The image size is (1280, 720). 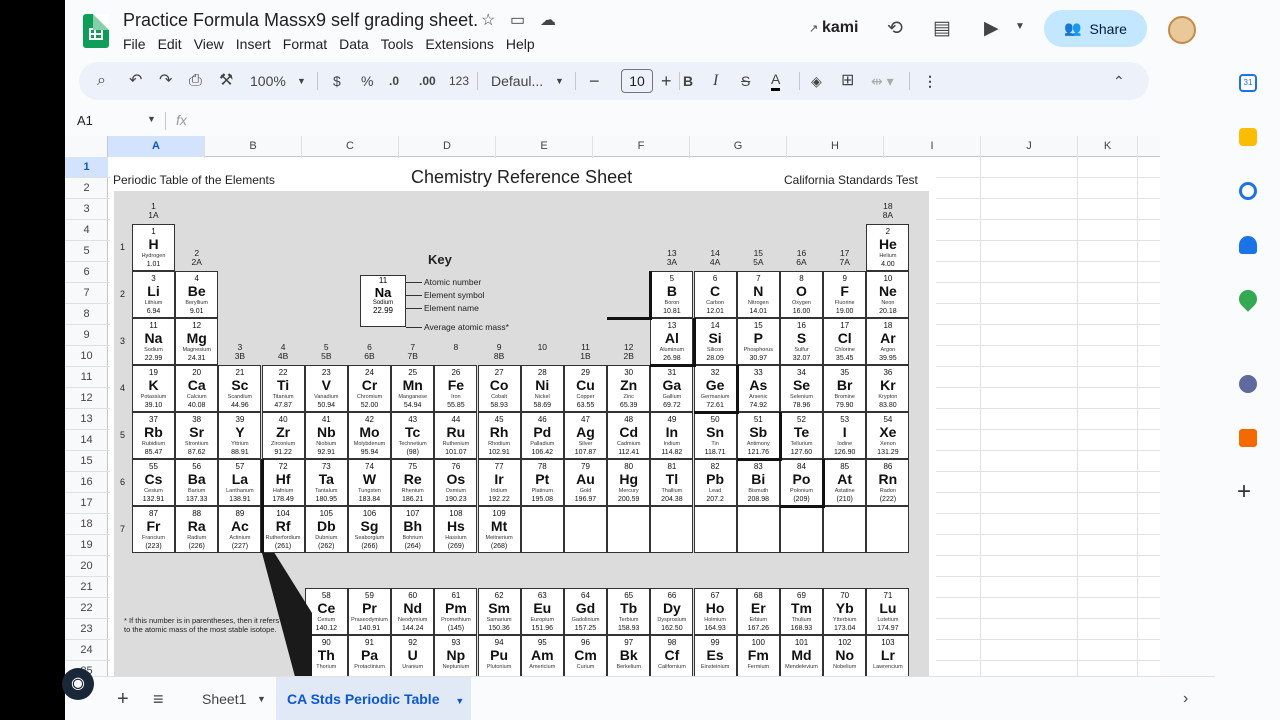 I want to click on menu-insert: Insert, so click(x=253, y=44).